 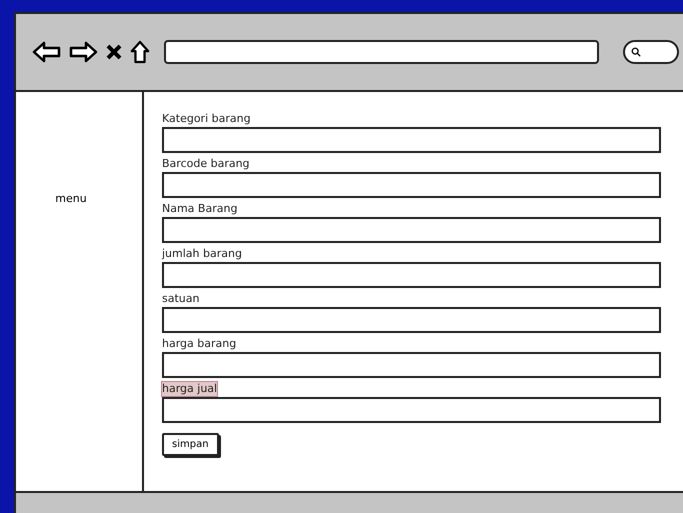 What do you see at coordinates (636, 52) in the screenshot?
I see `search-icon` at bounding box center [636, 52].